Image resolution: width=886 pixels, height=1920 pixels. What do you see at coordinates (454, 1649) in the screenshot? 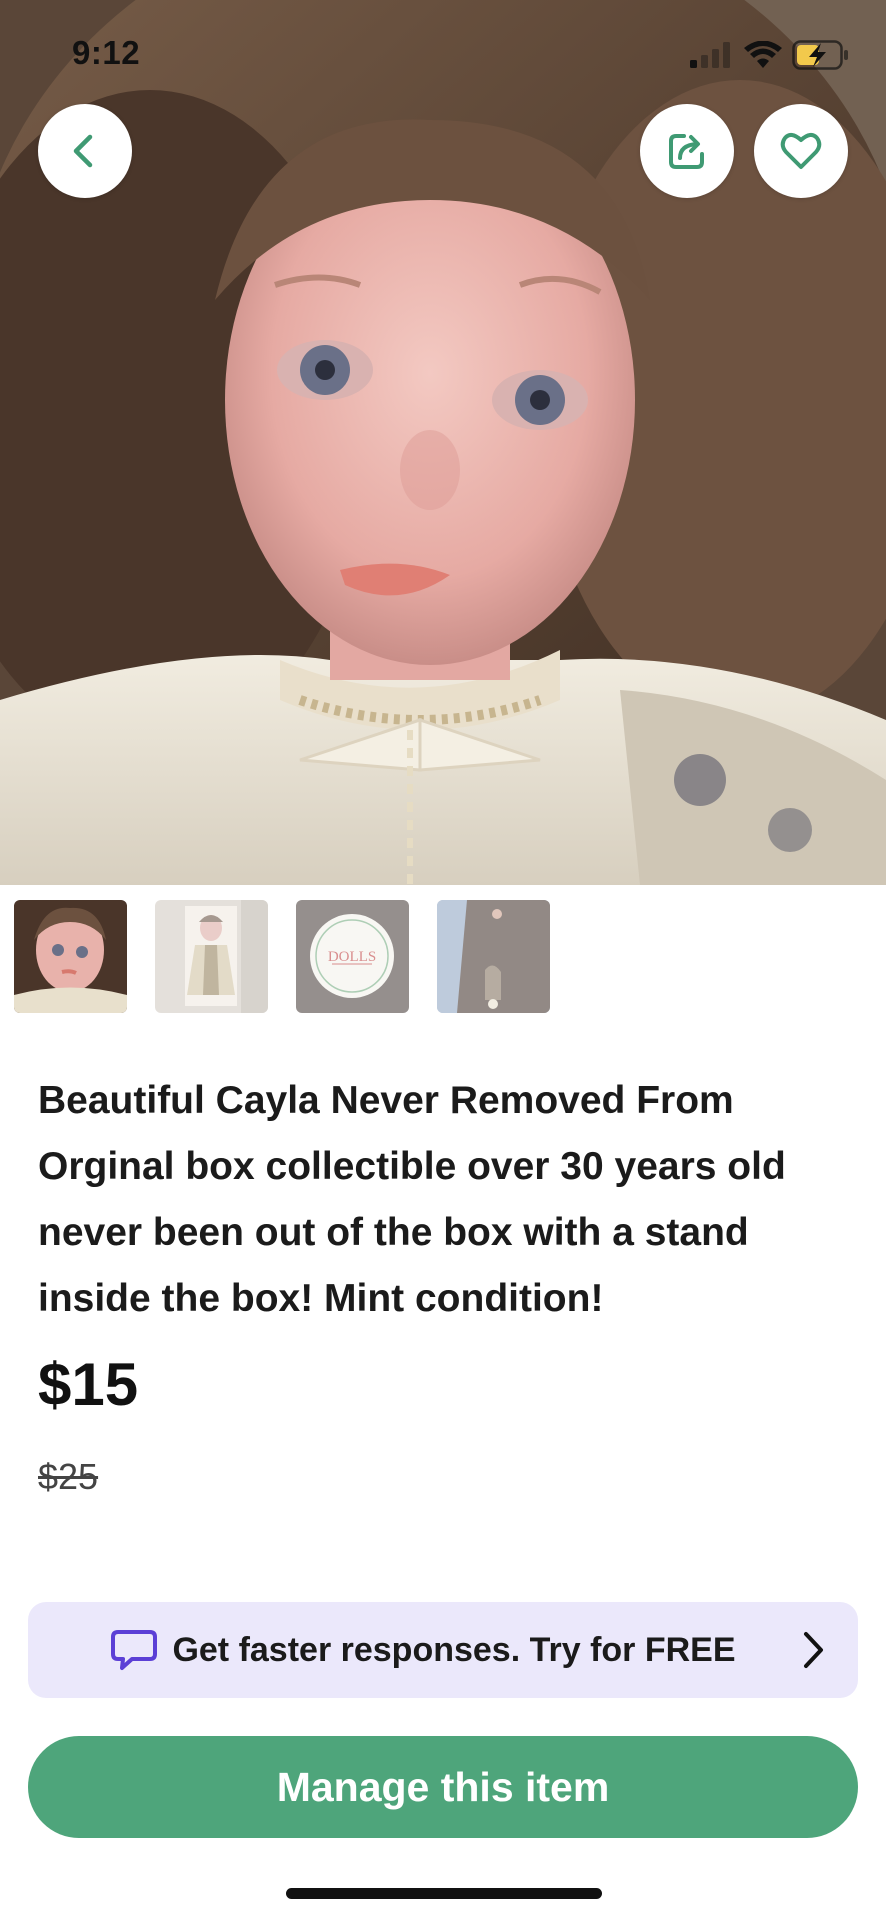
I see `promo-text: Get faster responses. Try for FREE` at bounding box center [454, 1649].